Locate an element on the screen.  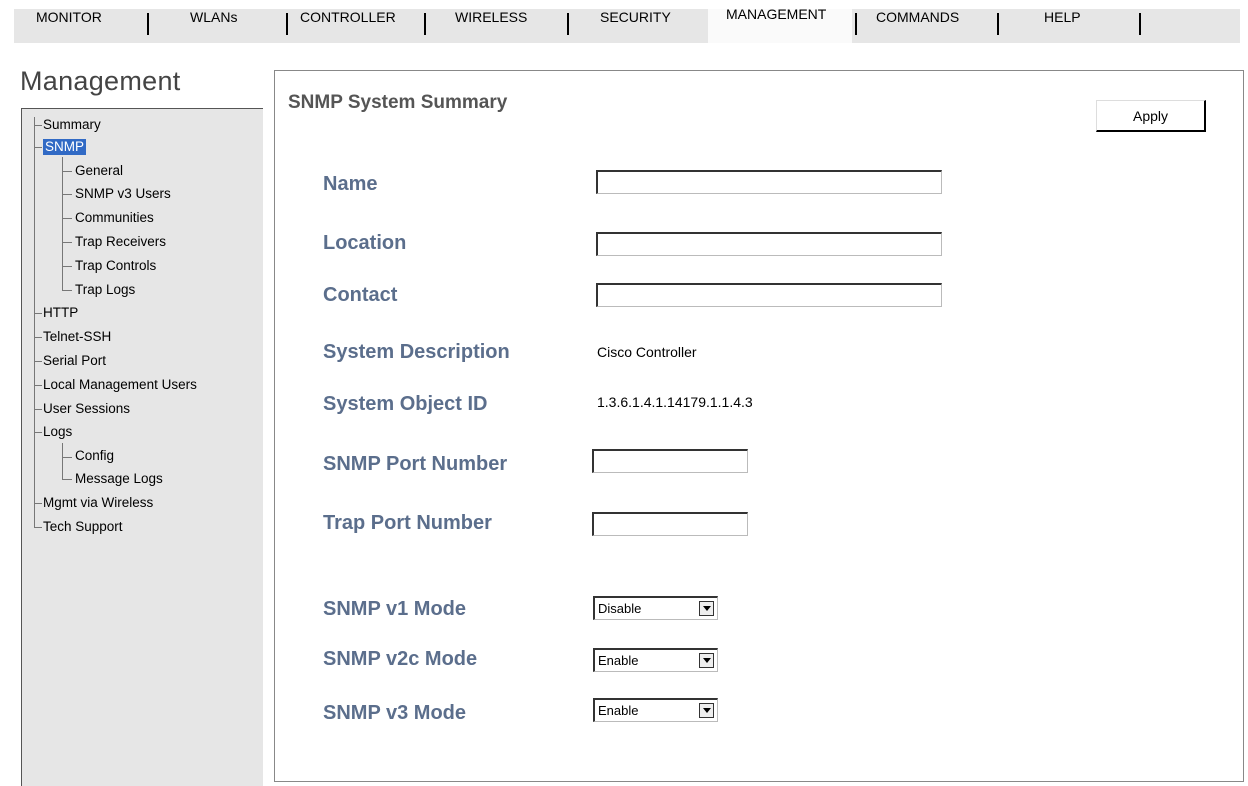
sidebar-item-local-management-users: Local Management Users is located at coordinates (120, 385).